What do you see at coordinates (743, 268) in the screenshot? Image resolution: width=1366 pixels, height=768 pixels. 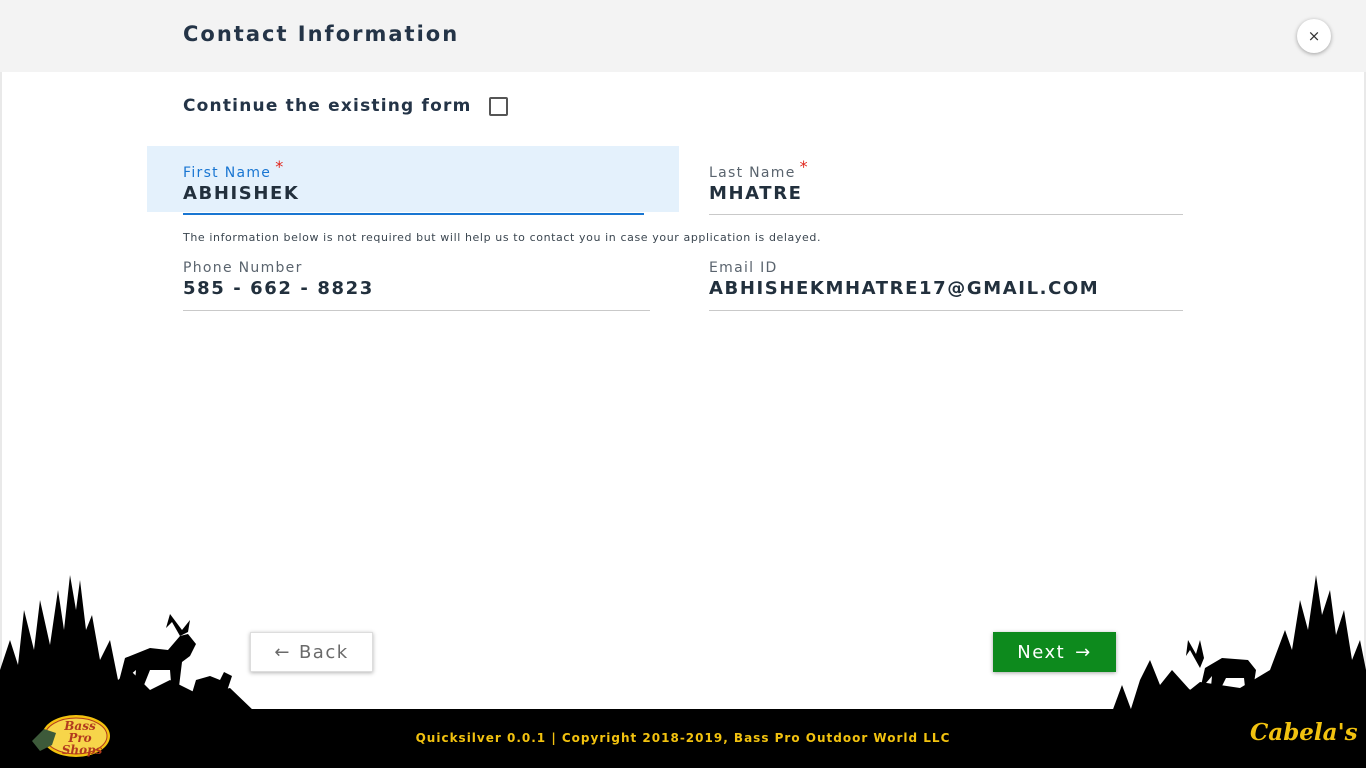 I see `email-label: Email ID` at bounding box center [743, 268].